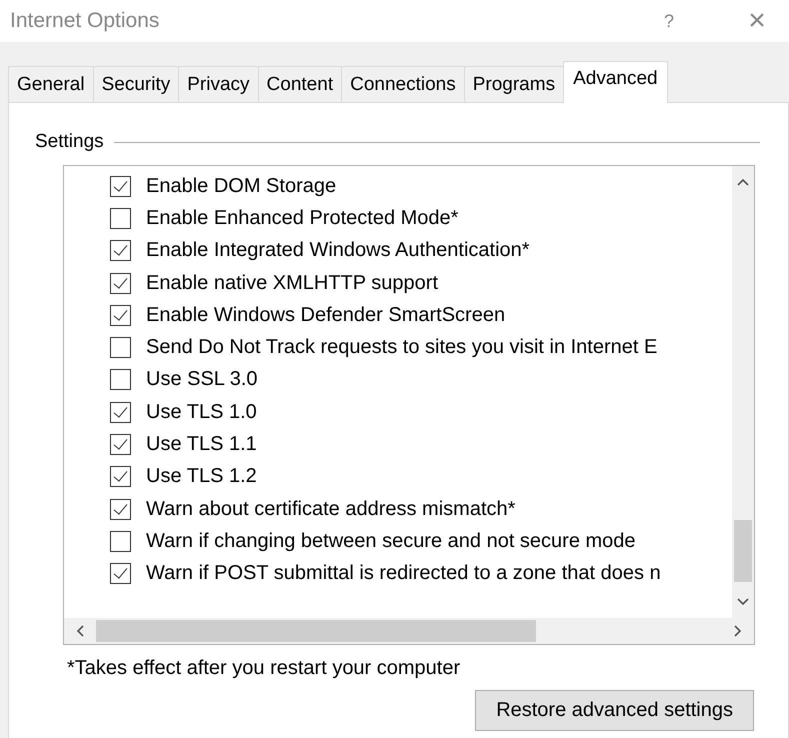  What do you see at coordinates (80, 631) in the screenshot?
I see `scroll-left-icon` at bounding box center [80, 631].